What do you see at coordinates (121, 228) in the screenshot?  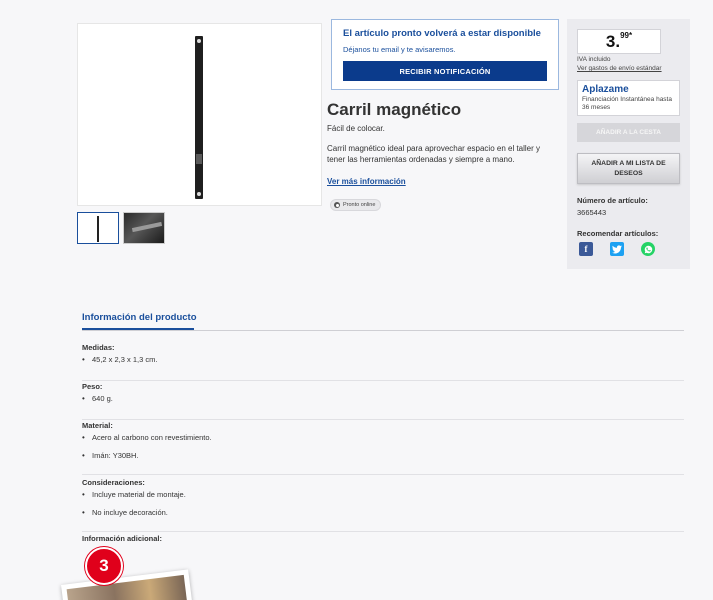 I see `image-thumbnails` at bounding box center [121, 228].